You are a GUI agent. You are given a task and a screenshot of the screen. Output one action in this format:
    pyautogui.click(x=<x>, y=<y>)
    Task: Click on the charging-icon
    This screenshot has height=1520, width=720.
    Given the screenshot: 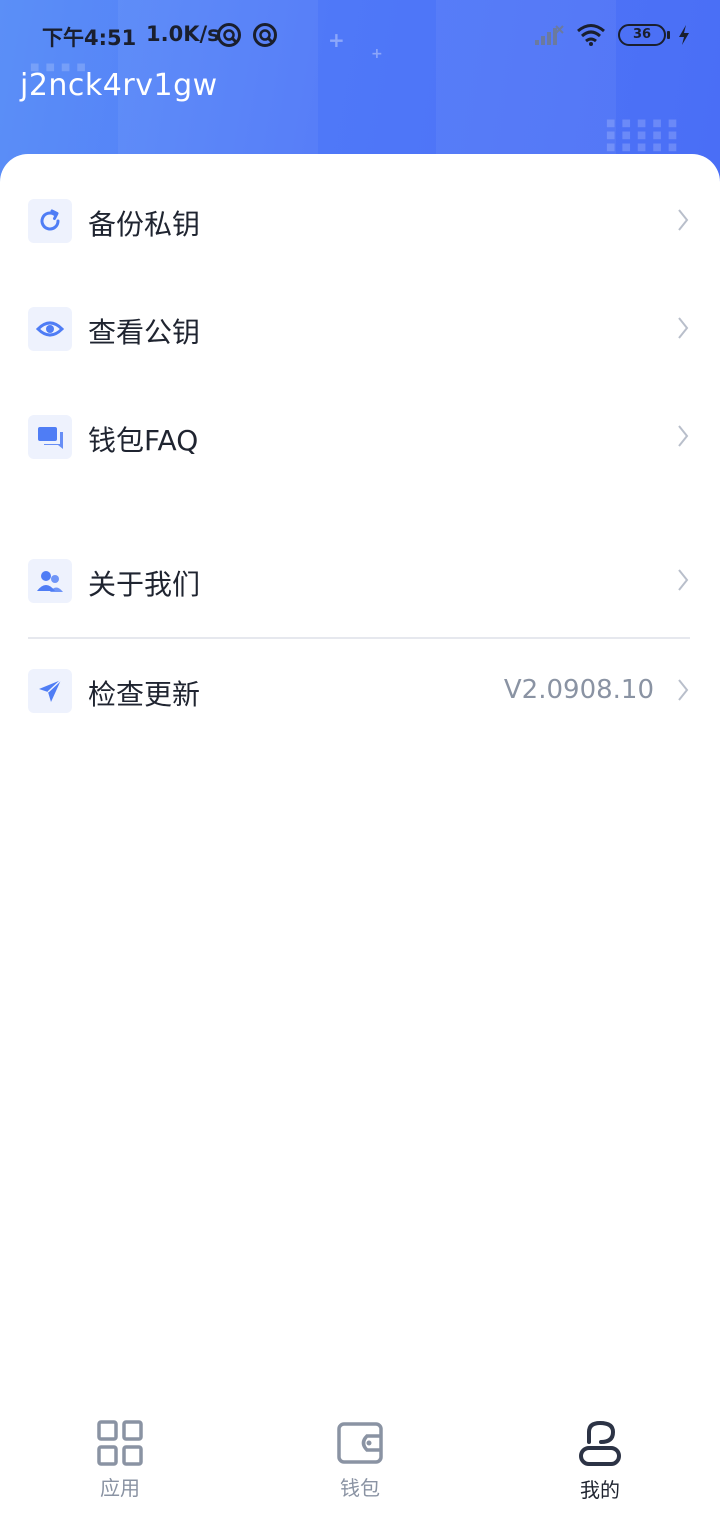 What is the action you would take?
    pyautogui.click(x=684, y=35)
    